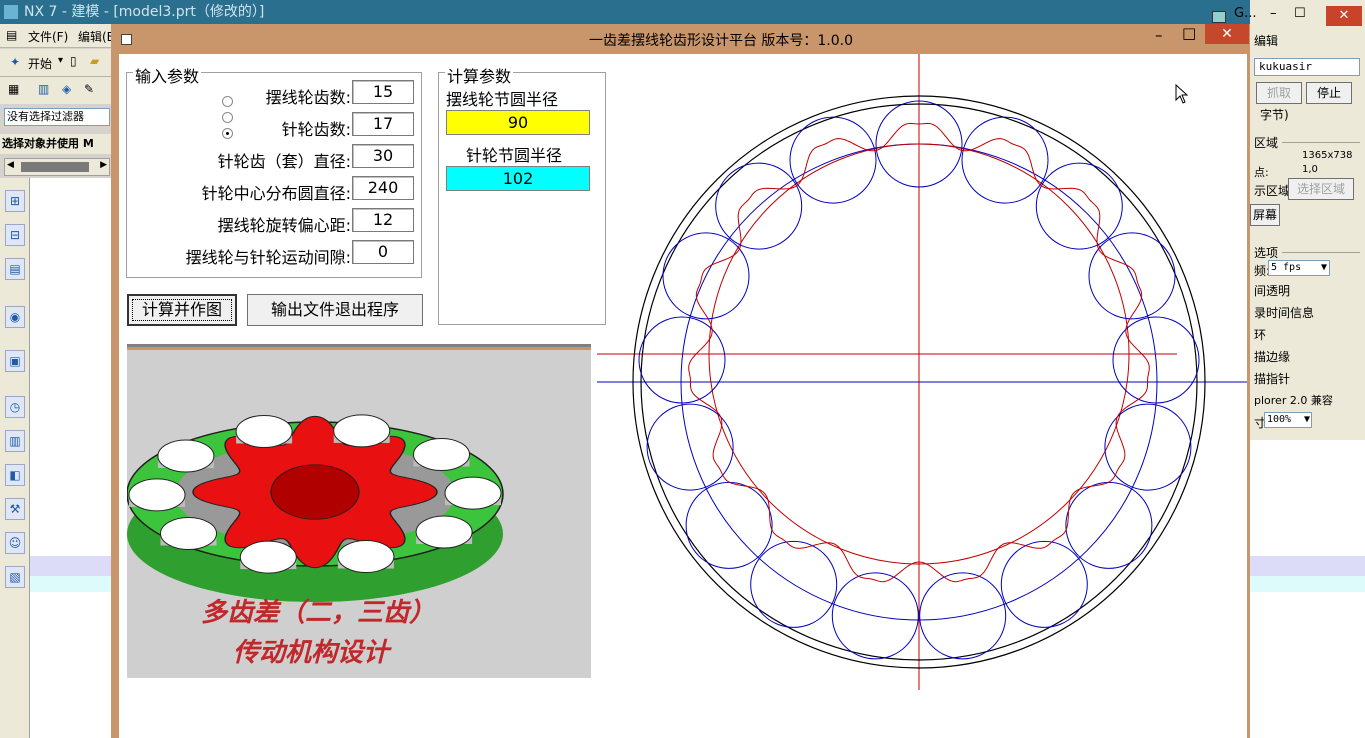  Describe the element at coordinates (276, 193) in the screenshot. I see `field-label: 针轮中心分布圆直径:` at that location.